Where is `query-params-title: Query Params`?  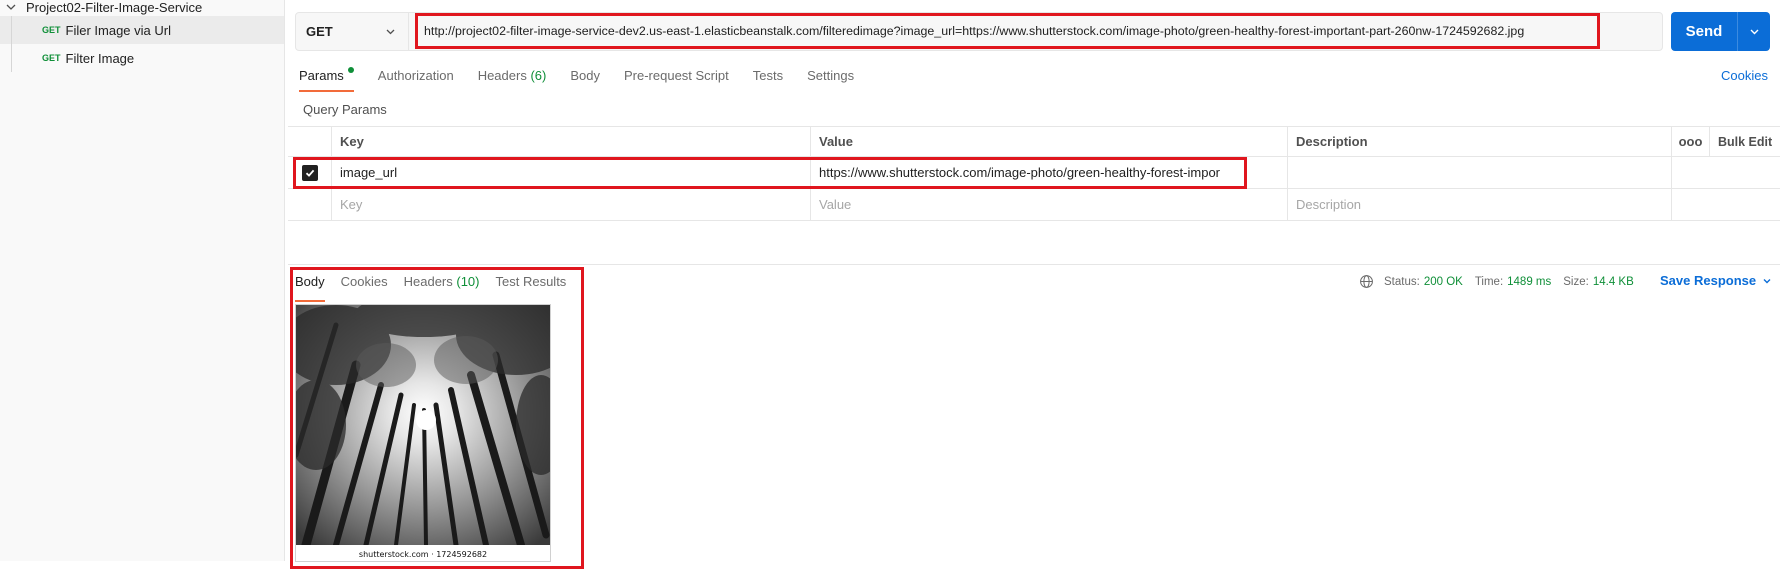
query-params-title: Query Params is located at coordinates (345, 109).